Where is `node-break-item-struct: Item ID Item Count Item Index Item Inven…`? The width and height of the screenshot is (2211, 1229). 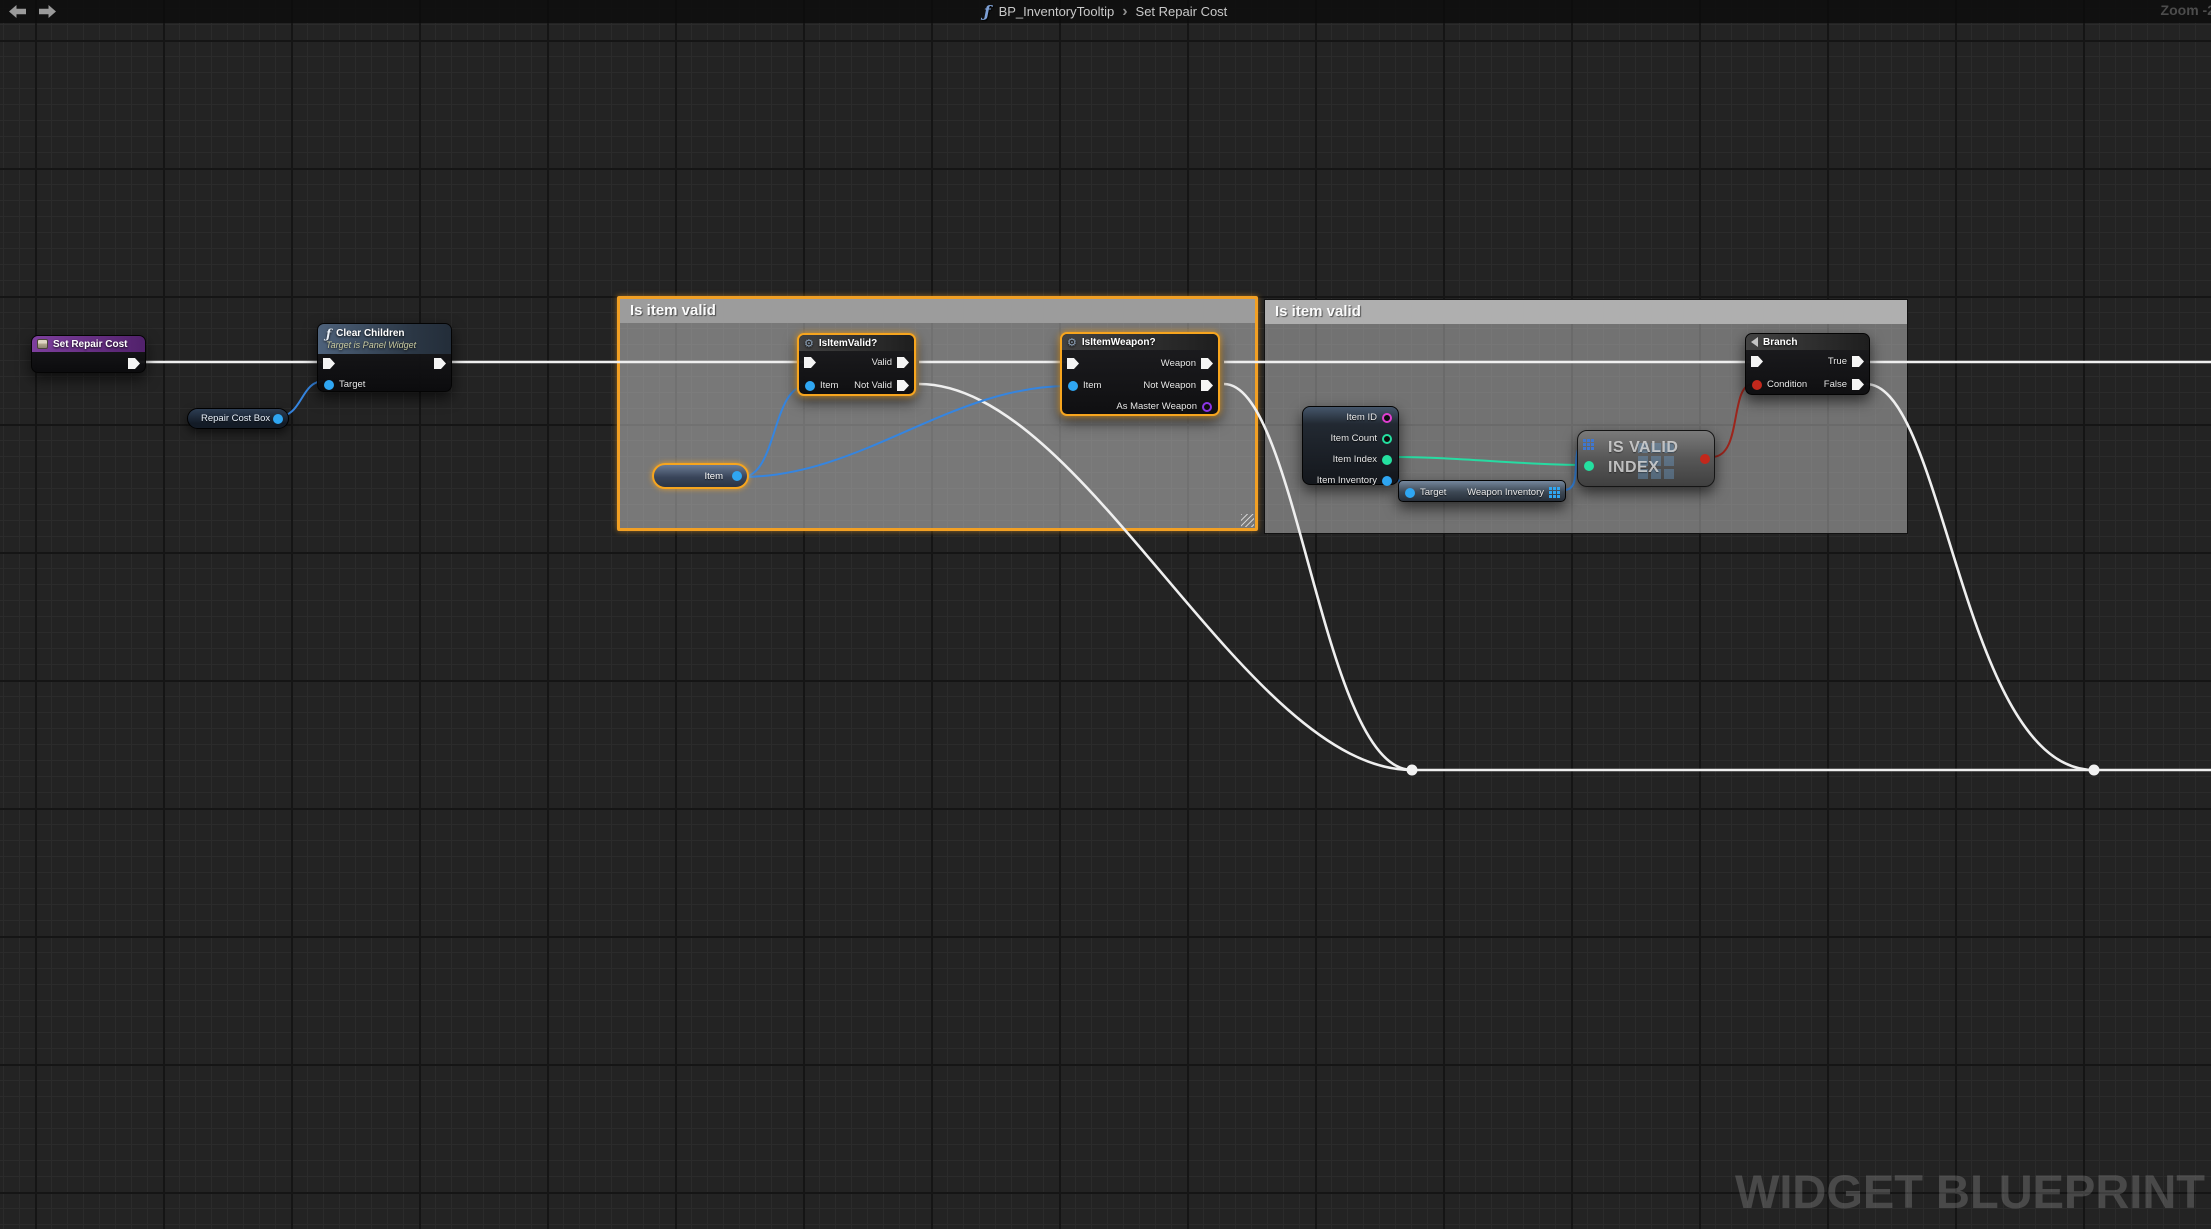
node-break-item-struct: Item ID Item Count Item Index Item Inven… is located at coordinates (1350, 446).